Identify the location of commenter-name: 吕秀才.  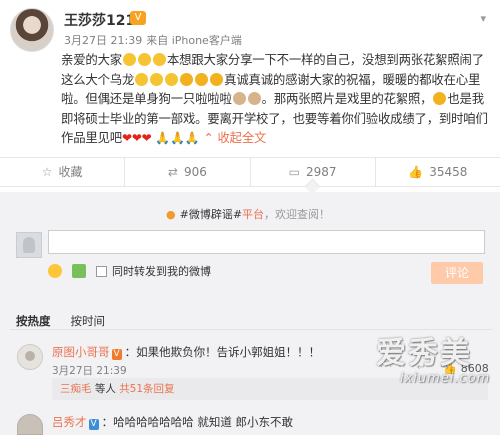
(69, 422).